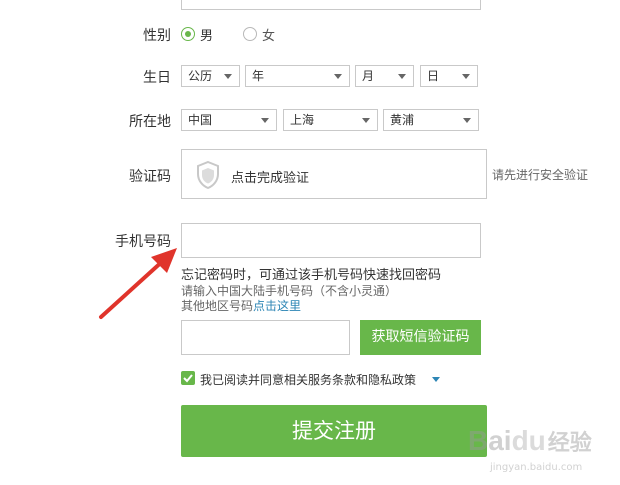 The image size is (620, 485). I want to click on annotation-arrow, so click(138, 283).